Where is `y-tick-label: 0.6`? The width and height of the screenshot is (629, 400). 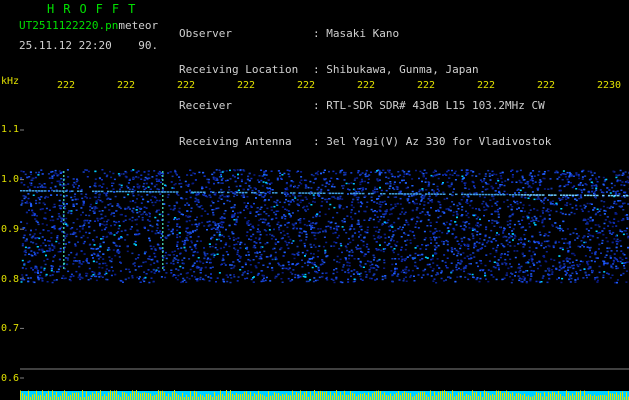 y-tick-label: 0.6 is located at coordinates (10, 378).